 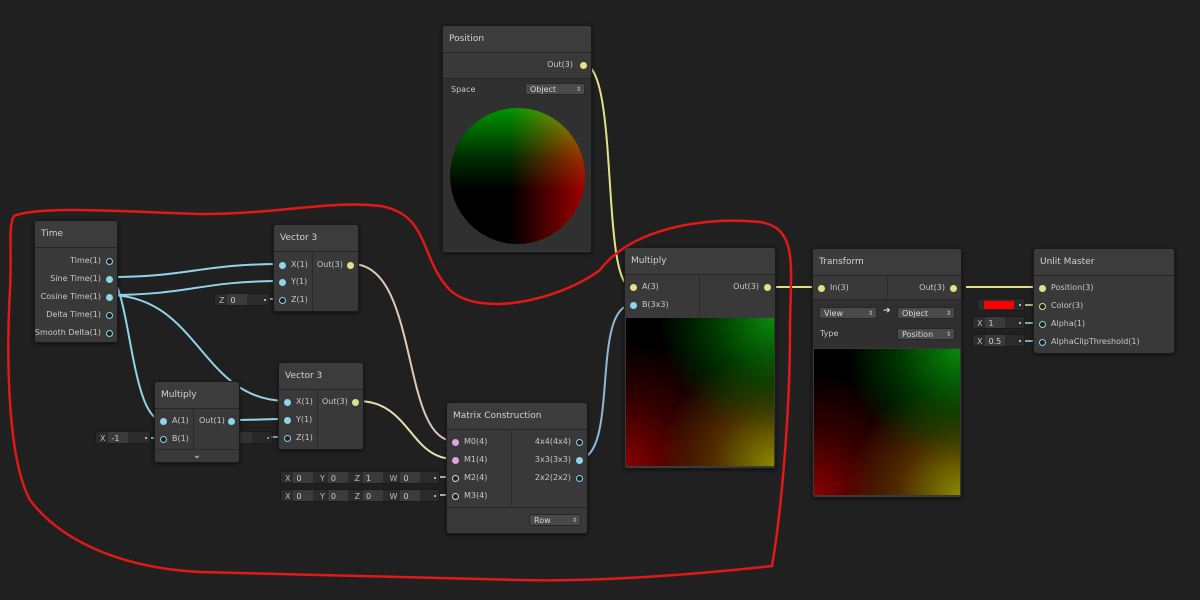 I want to click on multiply-small-node: Multiply A(1) B(1) Out(1) ⌄, so click(x=197, y=422).